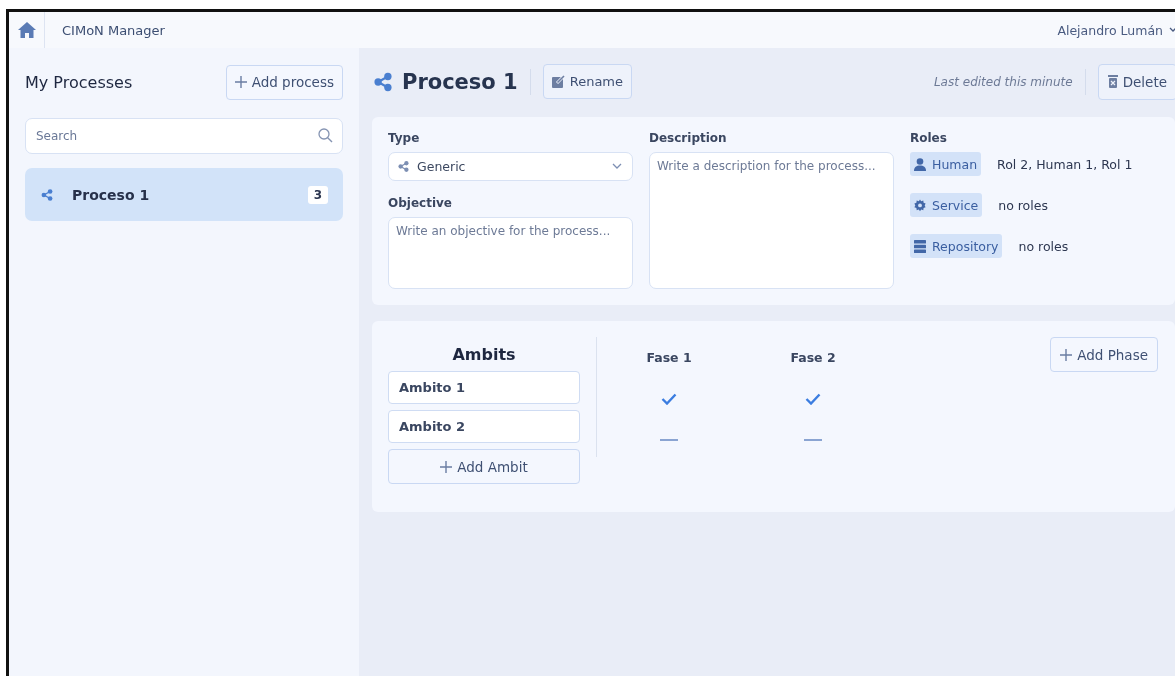  What do you see at coordinates (325, 135) in the screenshot?
I see `search-icon` at bounding box center [325, 135].